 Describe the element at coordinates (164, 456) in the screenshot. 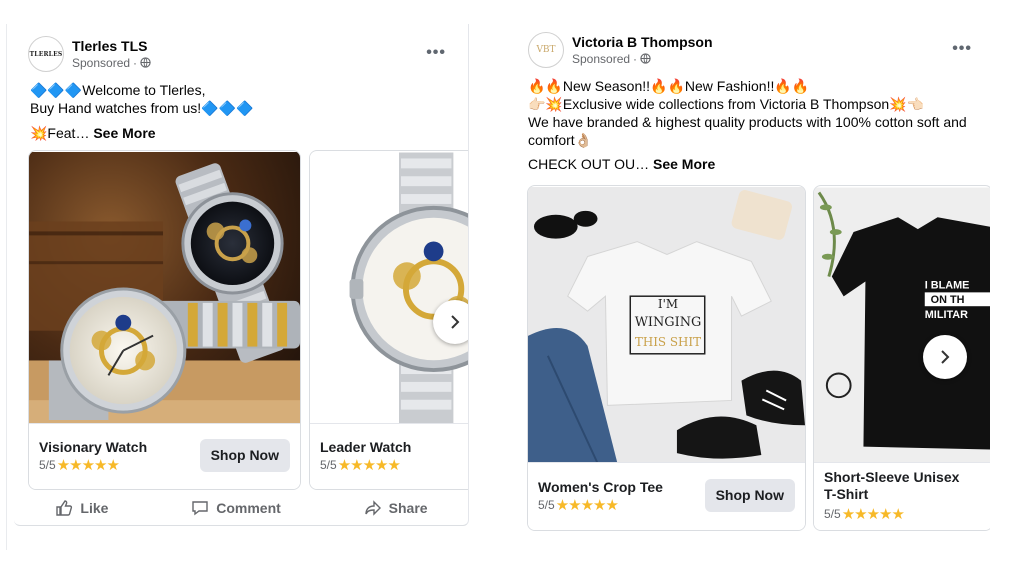

I see `card-footer: Visionary Watch 5/5 ★★★★★ Shop Now` at that location.